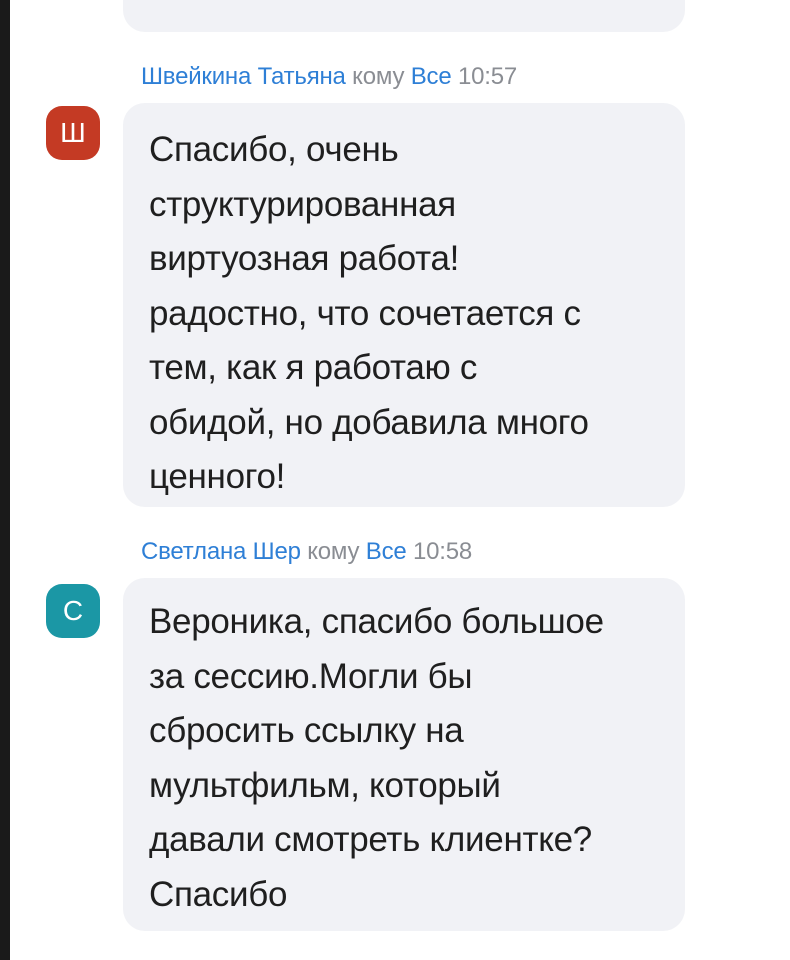 This screenshot has height=960, width=790. I want to click on window-left-border, so click(5, 480).